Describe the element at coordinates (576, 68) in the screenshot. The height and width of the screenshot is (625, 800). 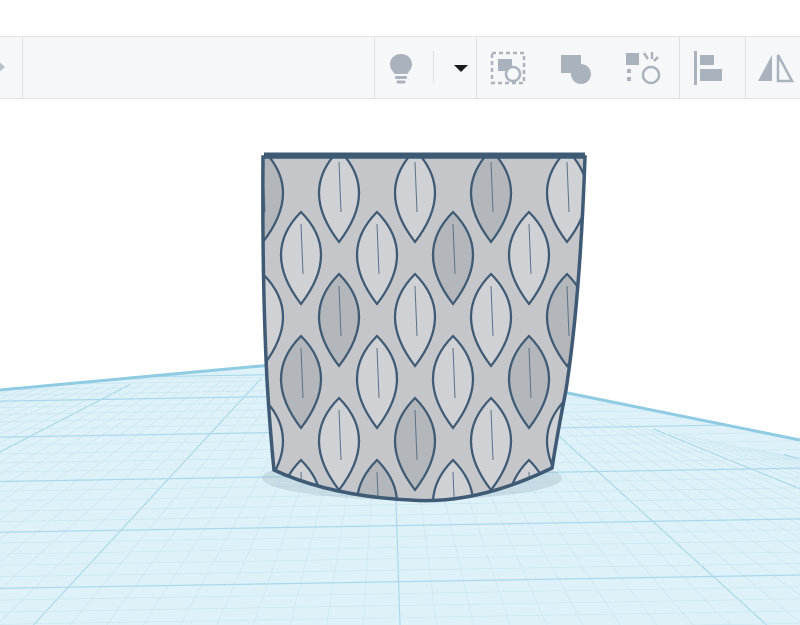
I see `union-icon` at that location.